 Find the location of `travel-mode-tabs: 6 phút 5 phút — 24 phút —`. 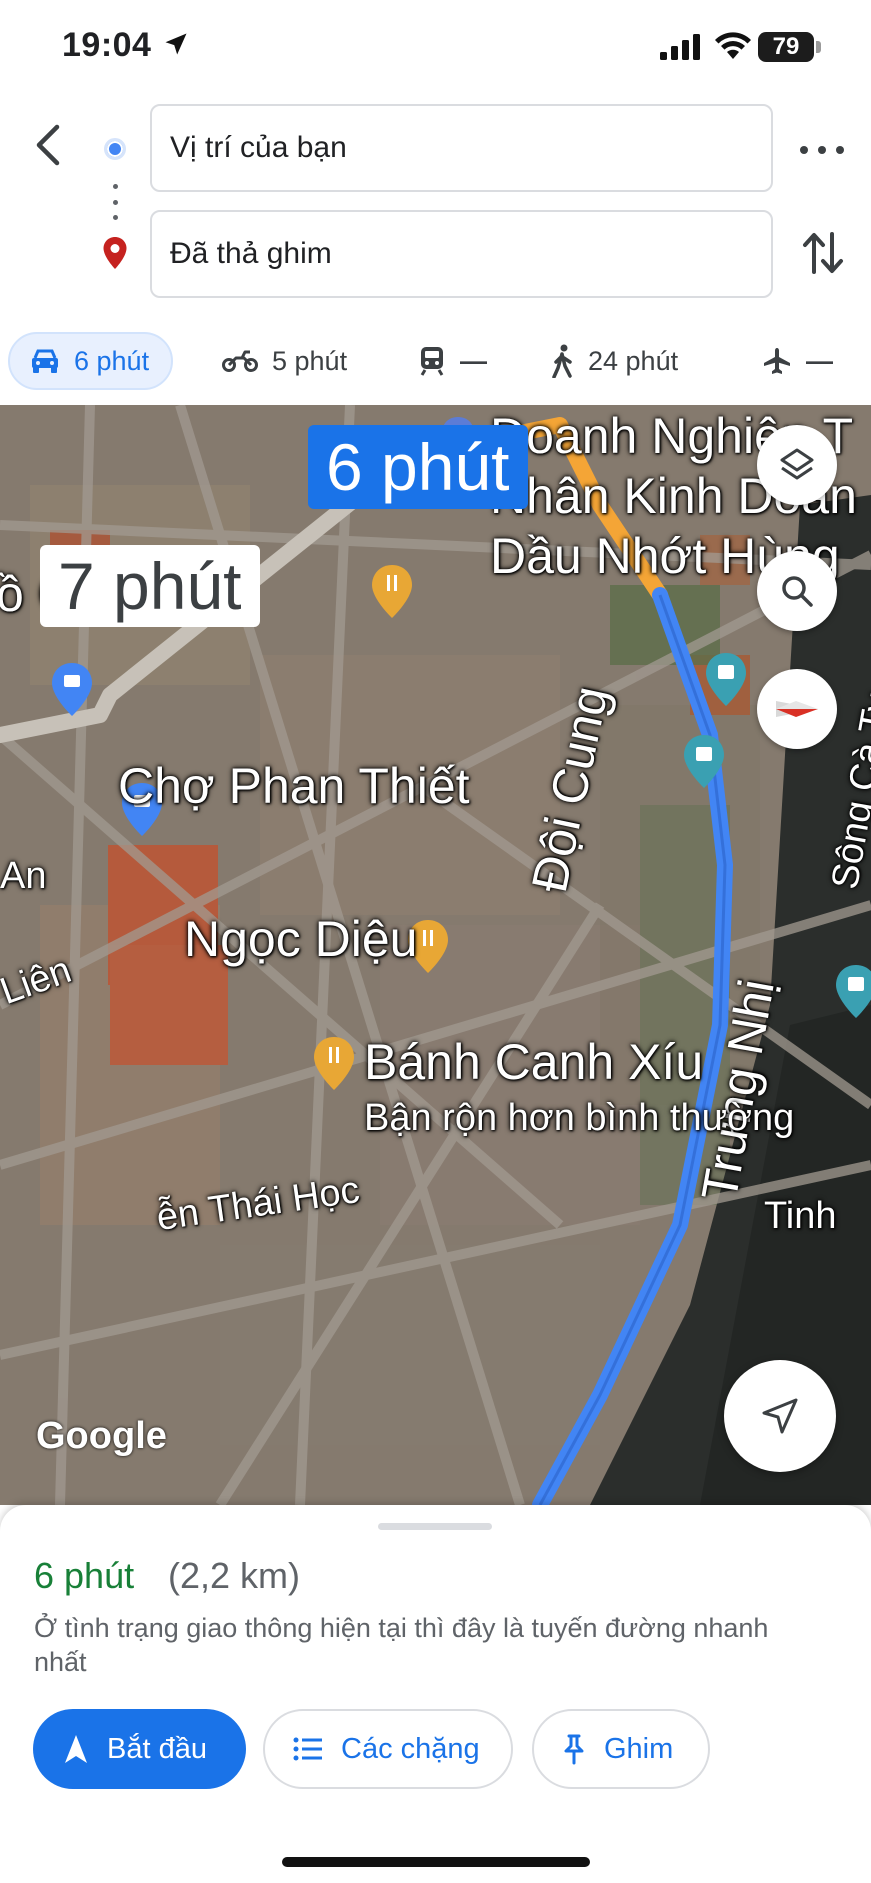

travel-mode-tabs: 6 phút 5 phút — 24 phút — is located at coordinates (435, 363).